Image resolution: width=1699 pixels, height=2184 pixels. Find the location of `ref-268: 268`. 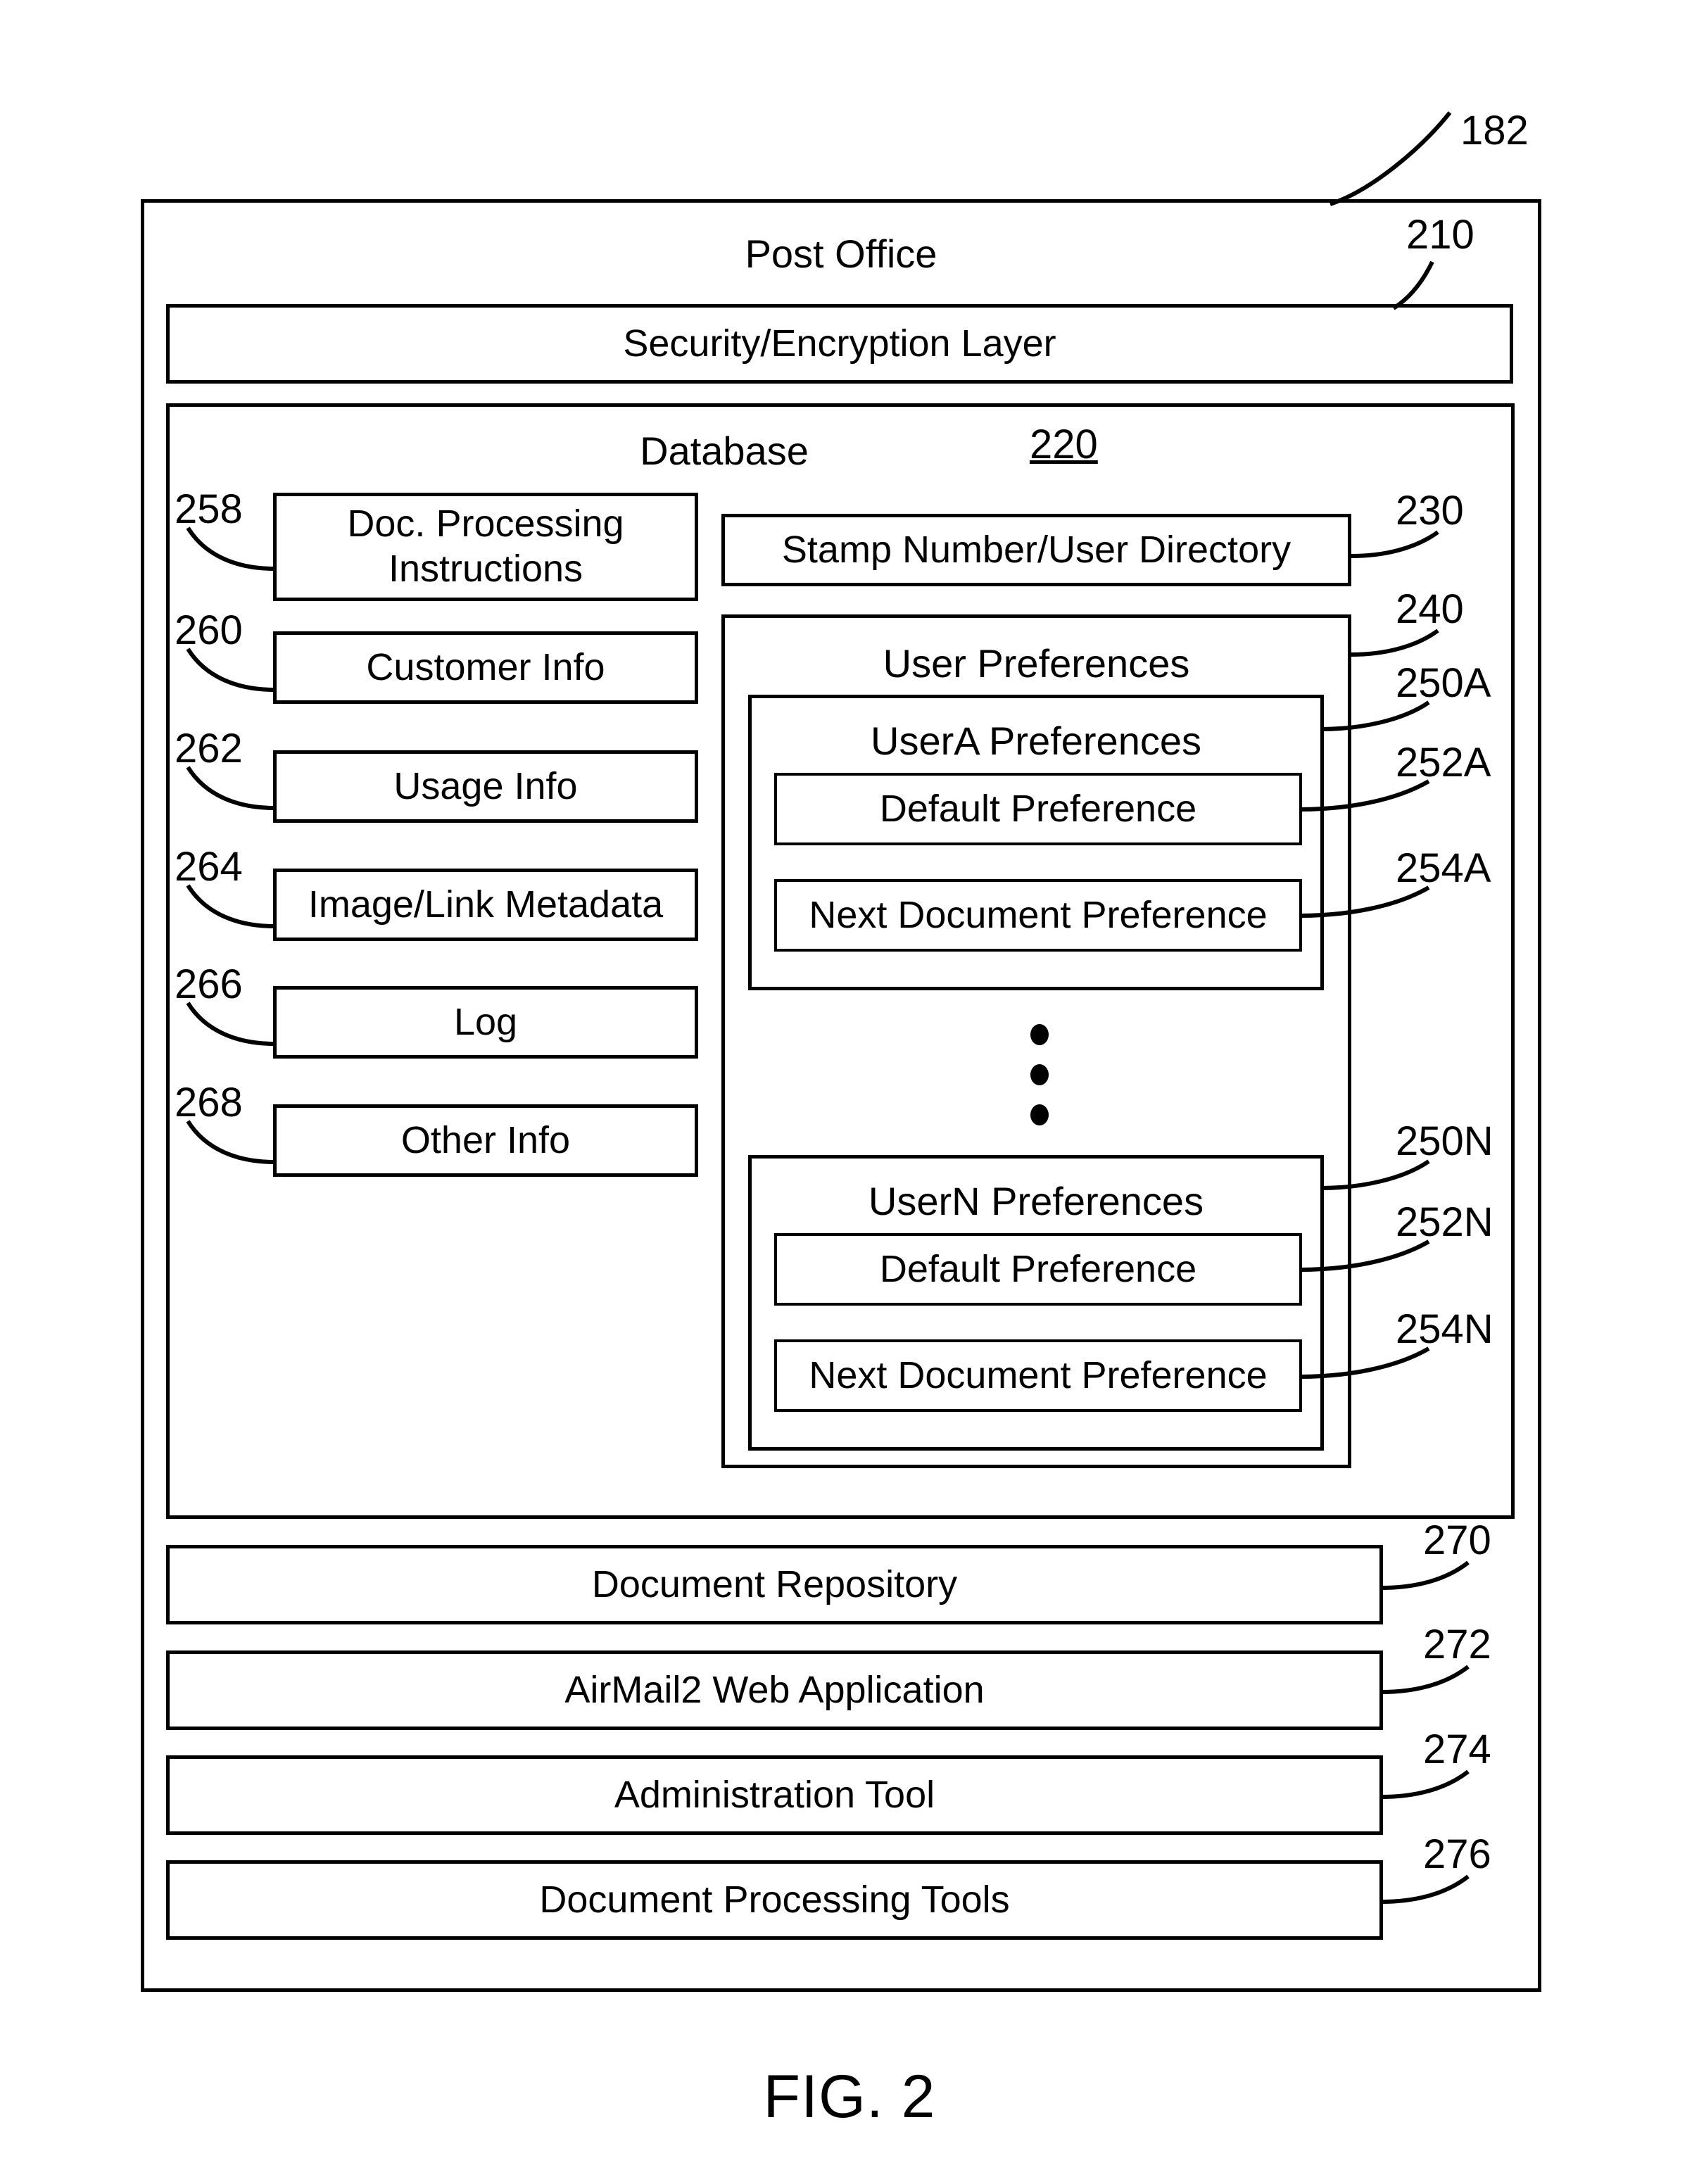

ref-268: 268 is located at coordinates (209, 1102).